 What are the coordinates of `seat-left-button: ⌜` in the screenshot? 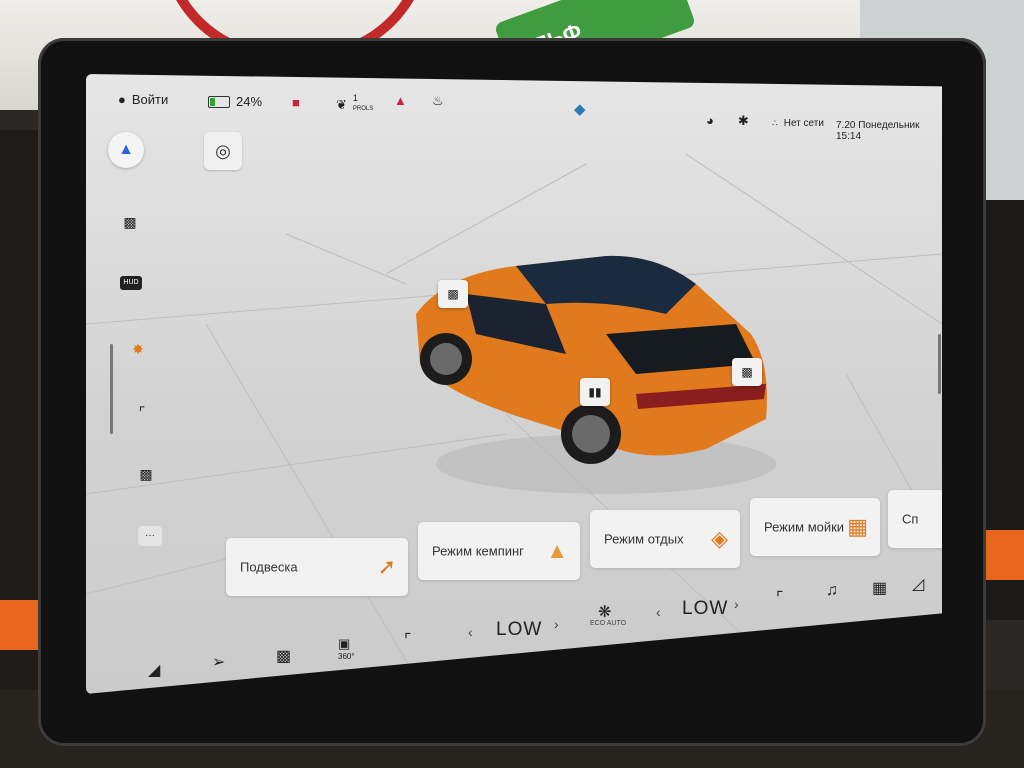 It's located at (408, 640).